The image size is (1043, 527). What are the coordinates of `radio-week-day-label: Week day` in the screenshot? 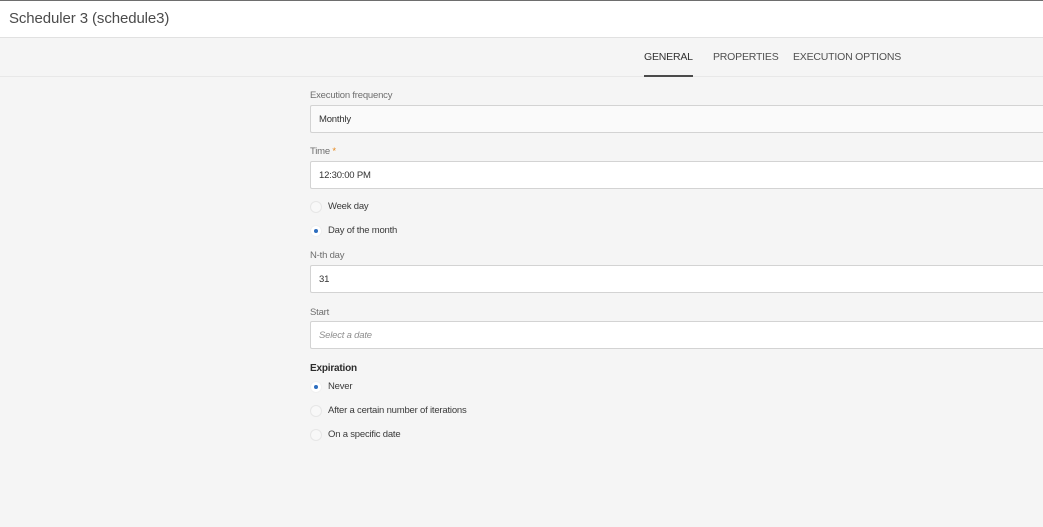 It's located at (348, 206).